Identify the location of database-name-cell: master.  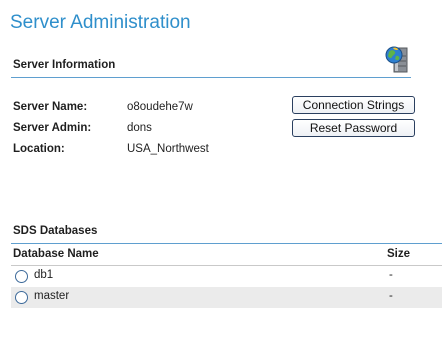
(52, 296).